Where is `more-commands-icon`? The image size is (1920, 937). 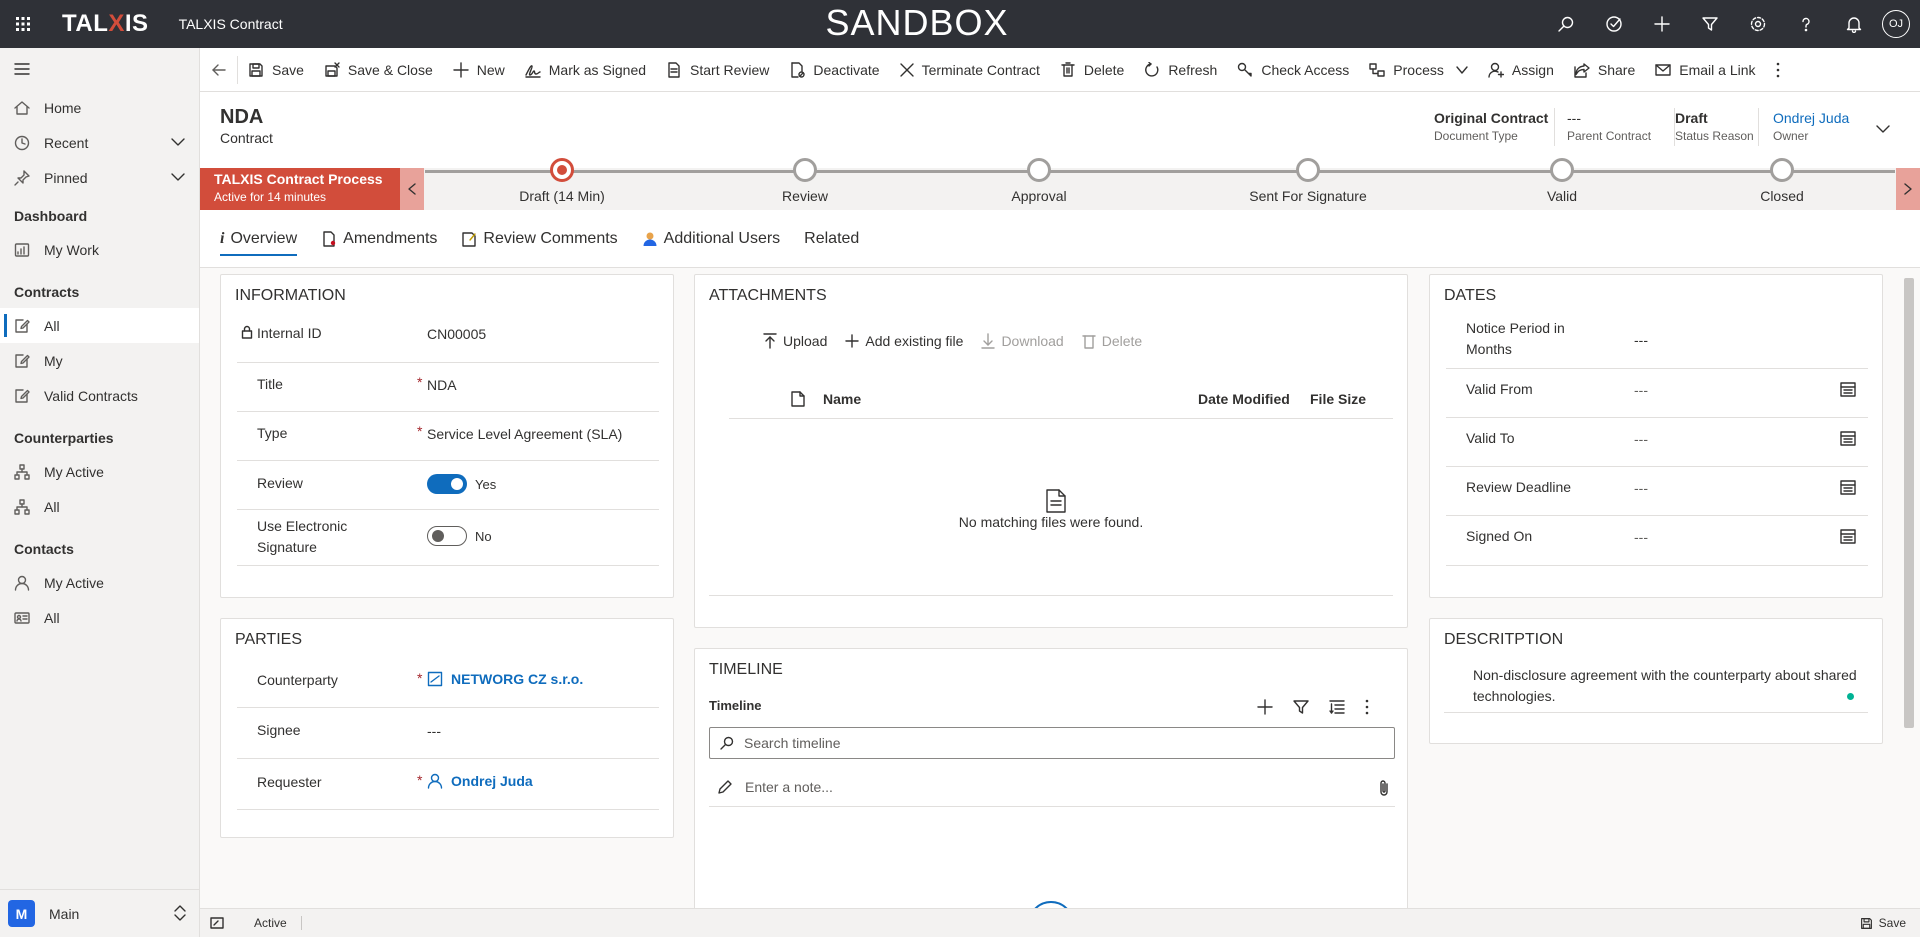 more-commands-icon is located at coordinates (1778, 70).